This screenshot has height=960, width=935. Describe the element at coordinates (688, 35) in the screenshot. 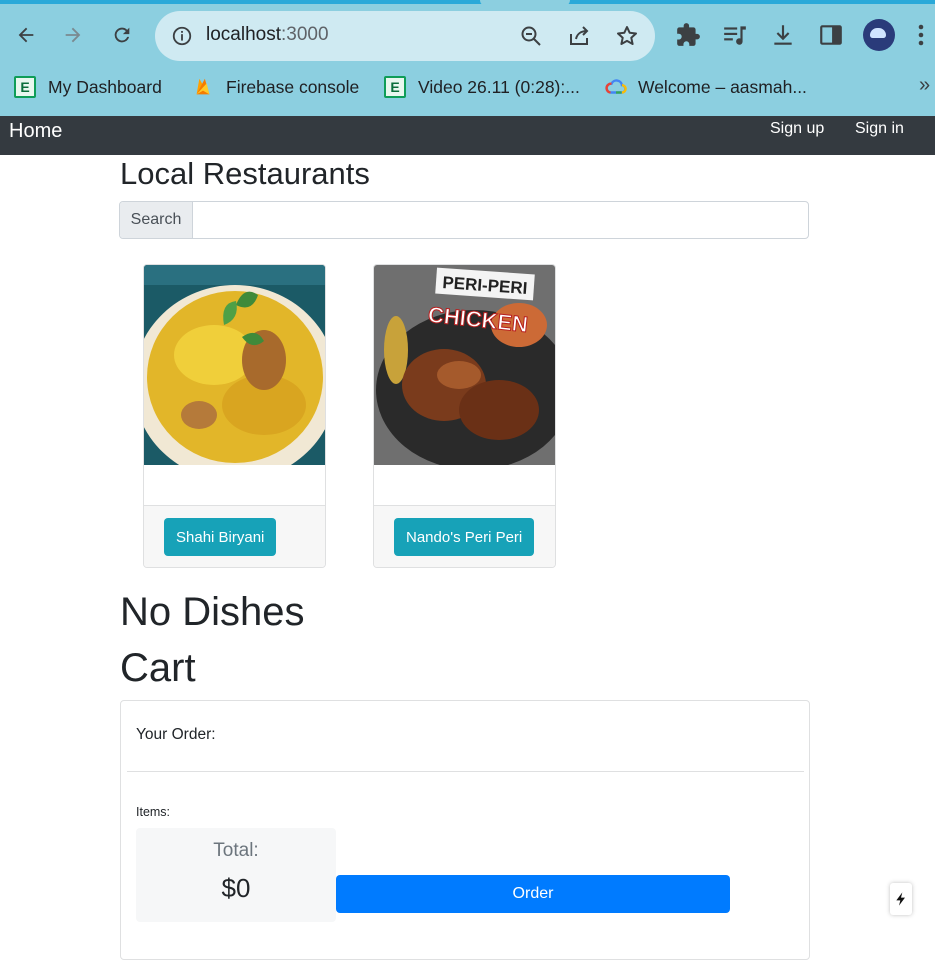

I see `extensions-icon` at that location.